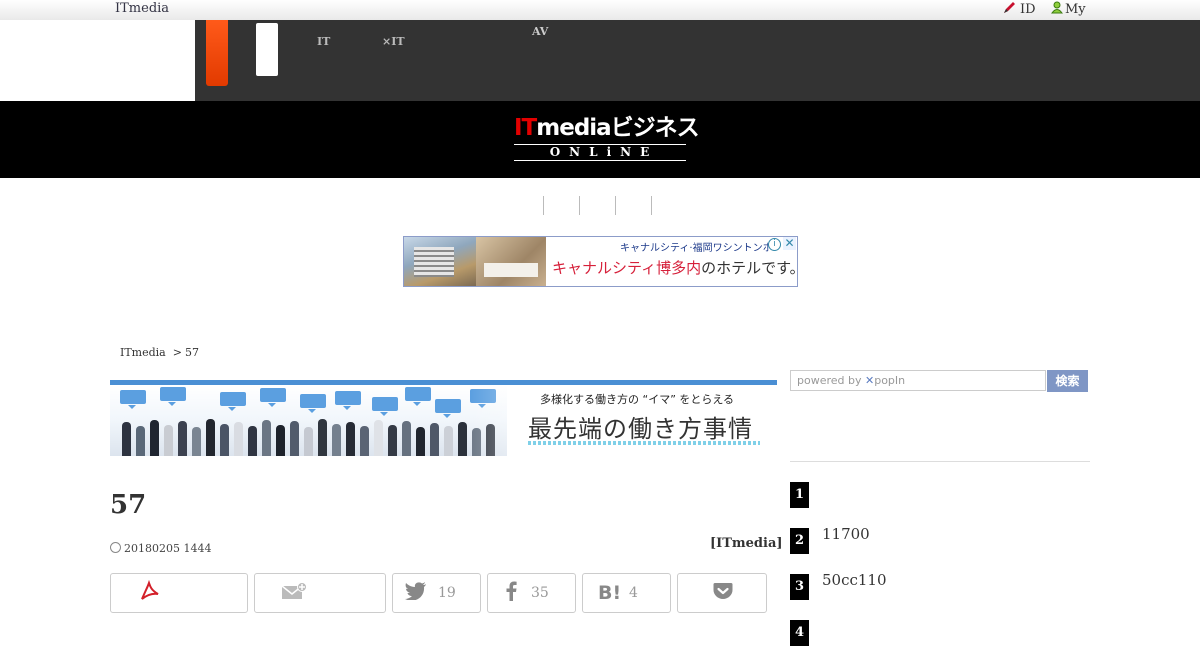 The width and height of the screenshot is (1200, 646). Describe the element at coordinates (600, 60) in the screenshot. I see `main-nav-bar: IT ×IT AV` at that location.